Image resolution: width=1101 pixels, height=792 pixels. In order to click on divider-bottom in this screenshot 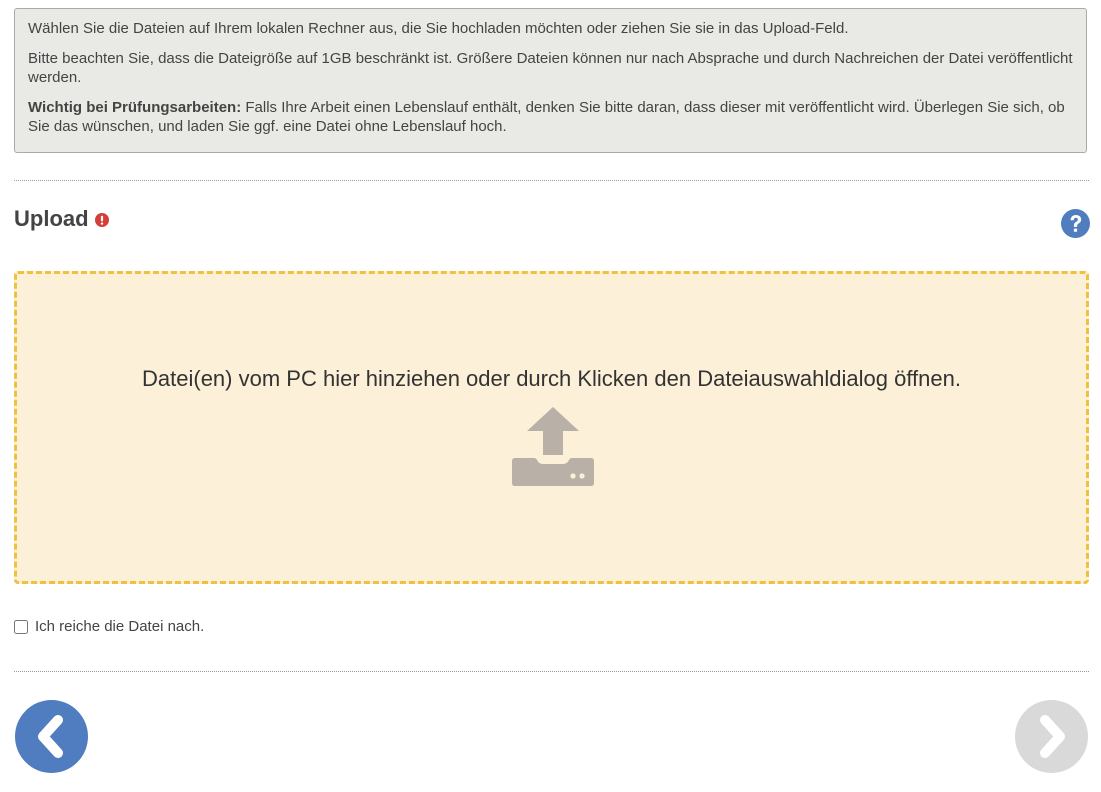, I will do `click(551, 671)`.